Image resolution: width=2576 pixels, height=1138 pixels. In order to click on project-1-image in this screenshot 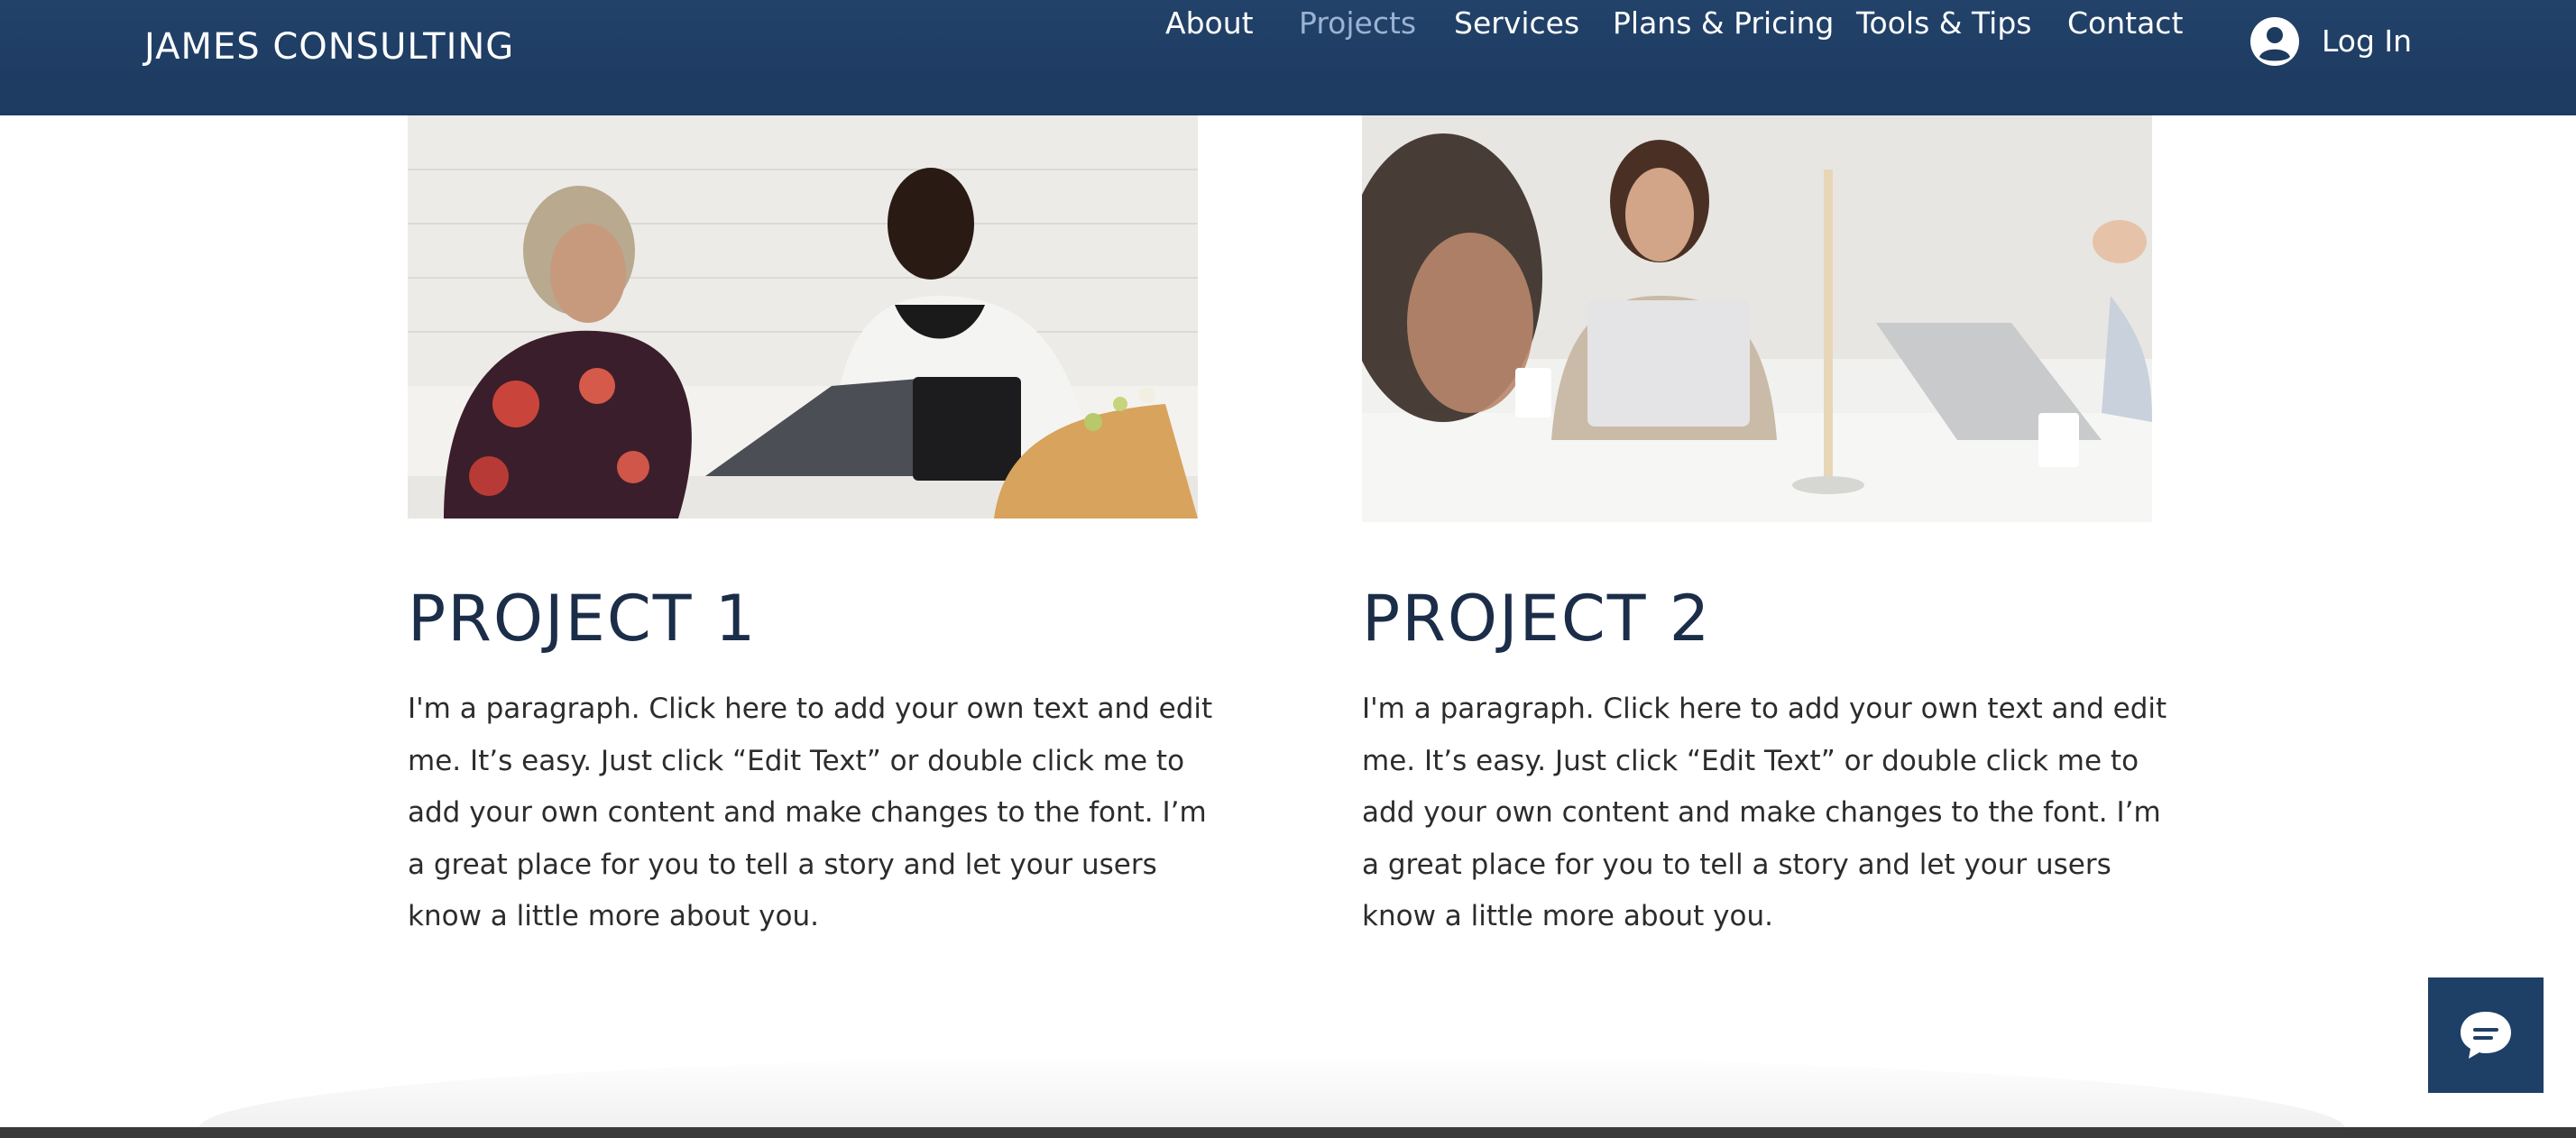, I will do `click(803, 317)`.